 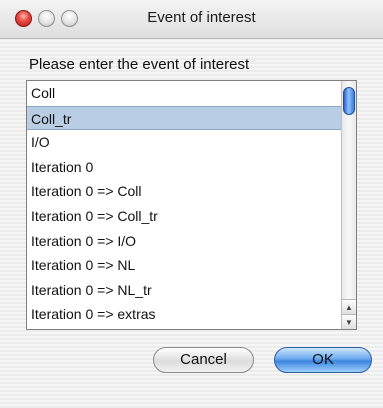 I want to click on list-item: Iteration 0 => I/O, so click(x=184, y=241).